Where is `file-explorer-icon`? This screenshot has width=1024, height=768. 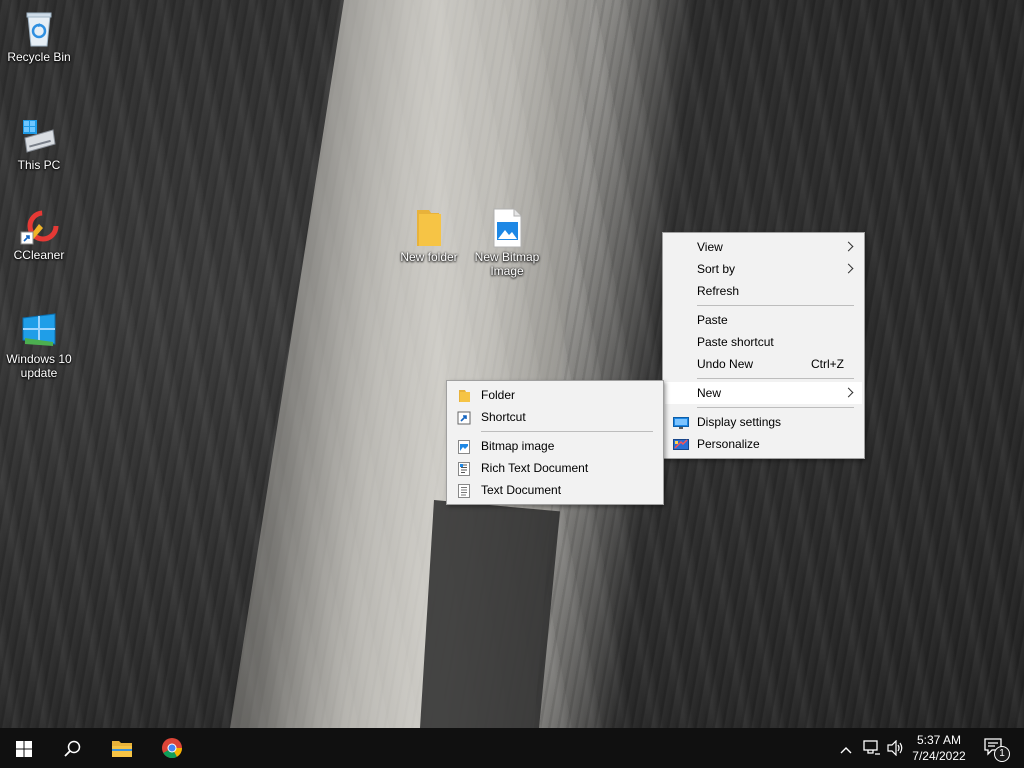 file-explorer-icon is located at coordinates (122, 749).